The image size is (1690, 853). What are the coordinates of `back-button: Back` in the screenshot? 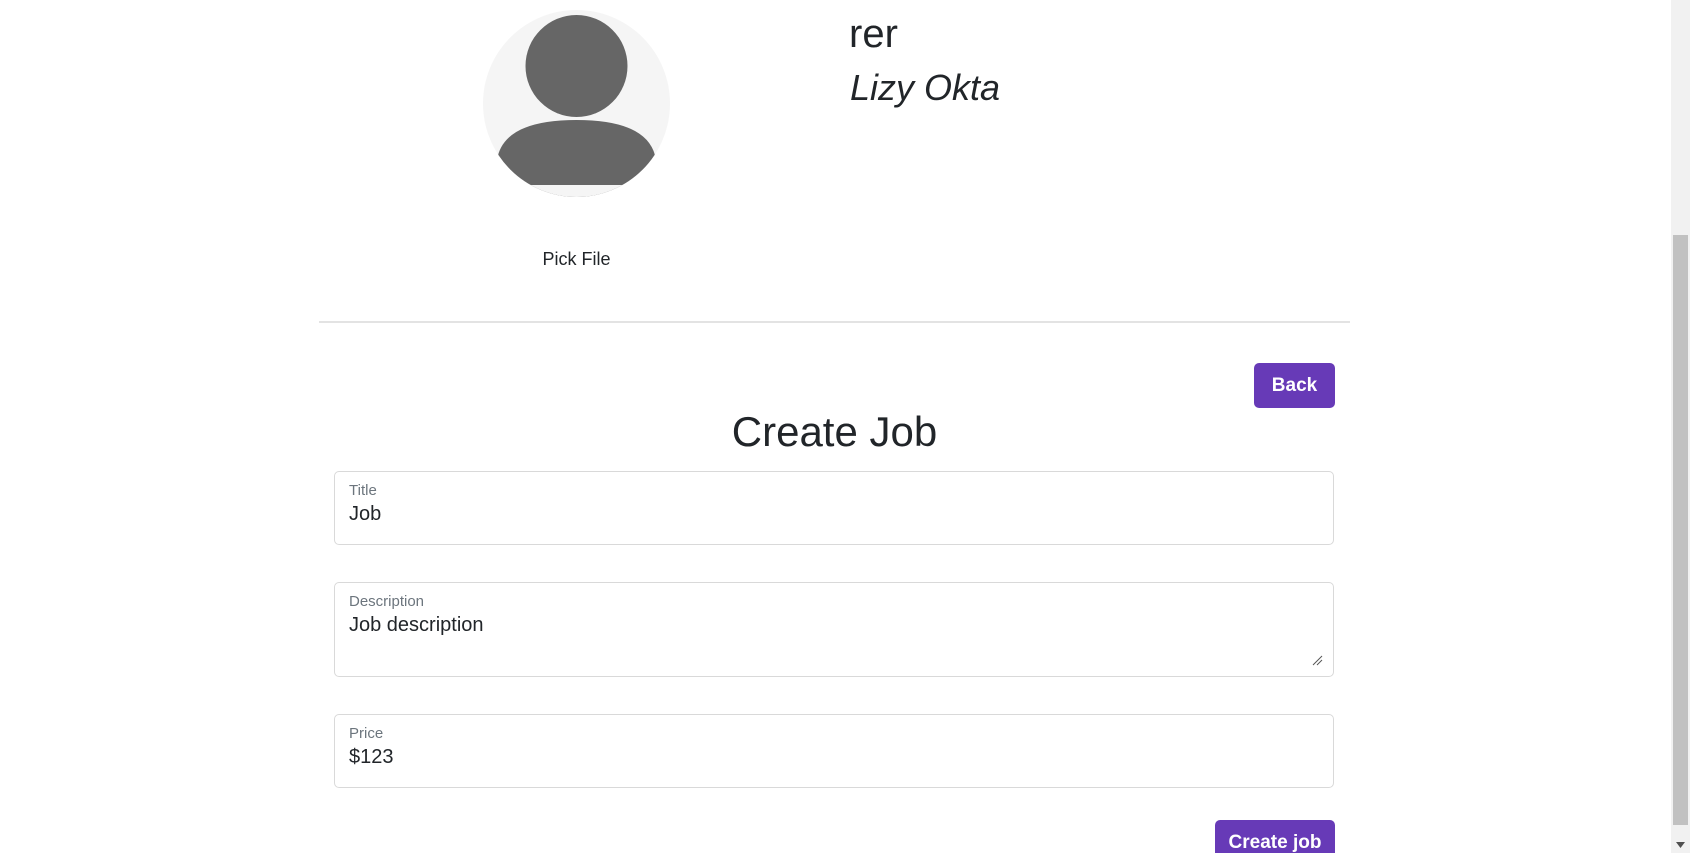 It's located at (1294, 385).